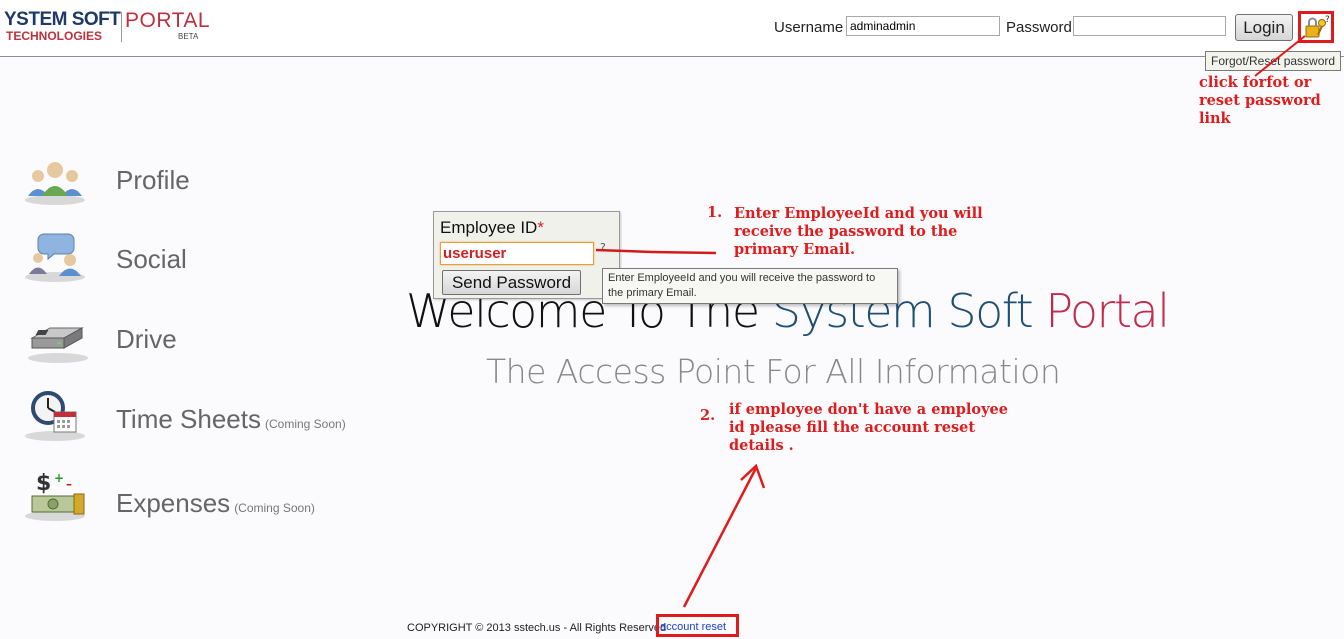 The height and width of the screenshot is (639, 1344). Describe the element at coordinates (62, 19) in the screenshot. I see `logo-company-name: YSTEM SOFT` at that location.